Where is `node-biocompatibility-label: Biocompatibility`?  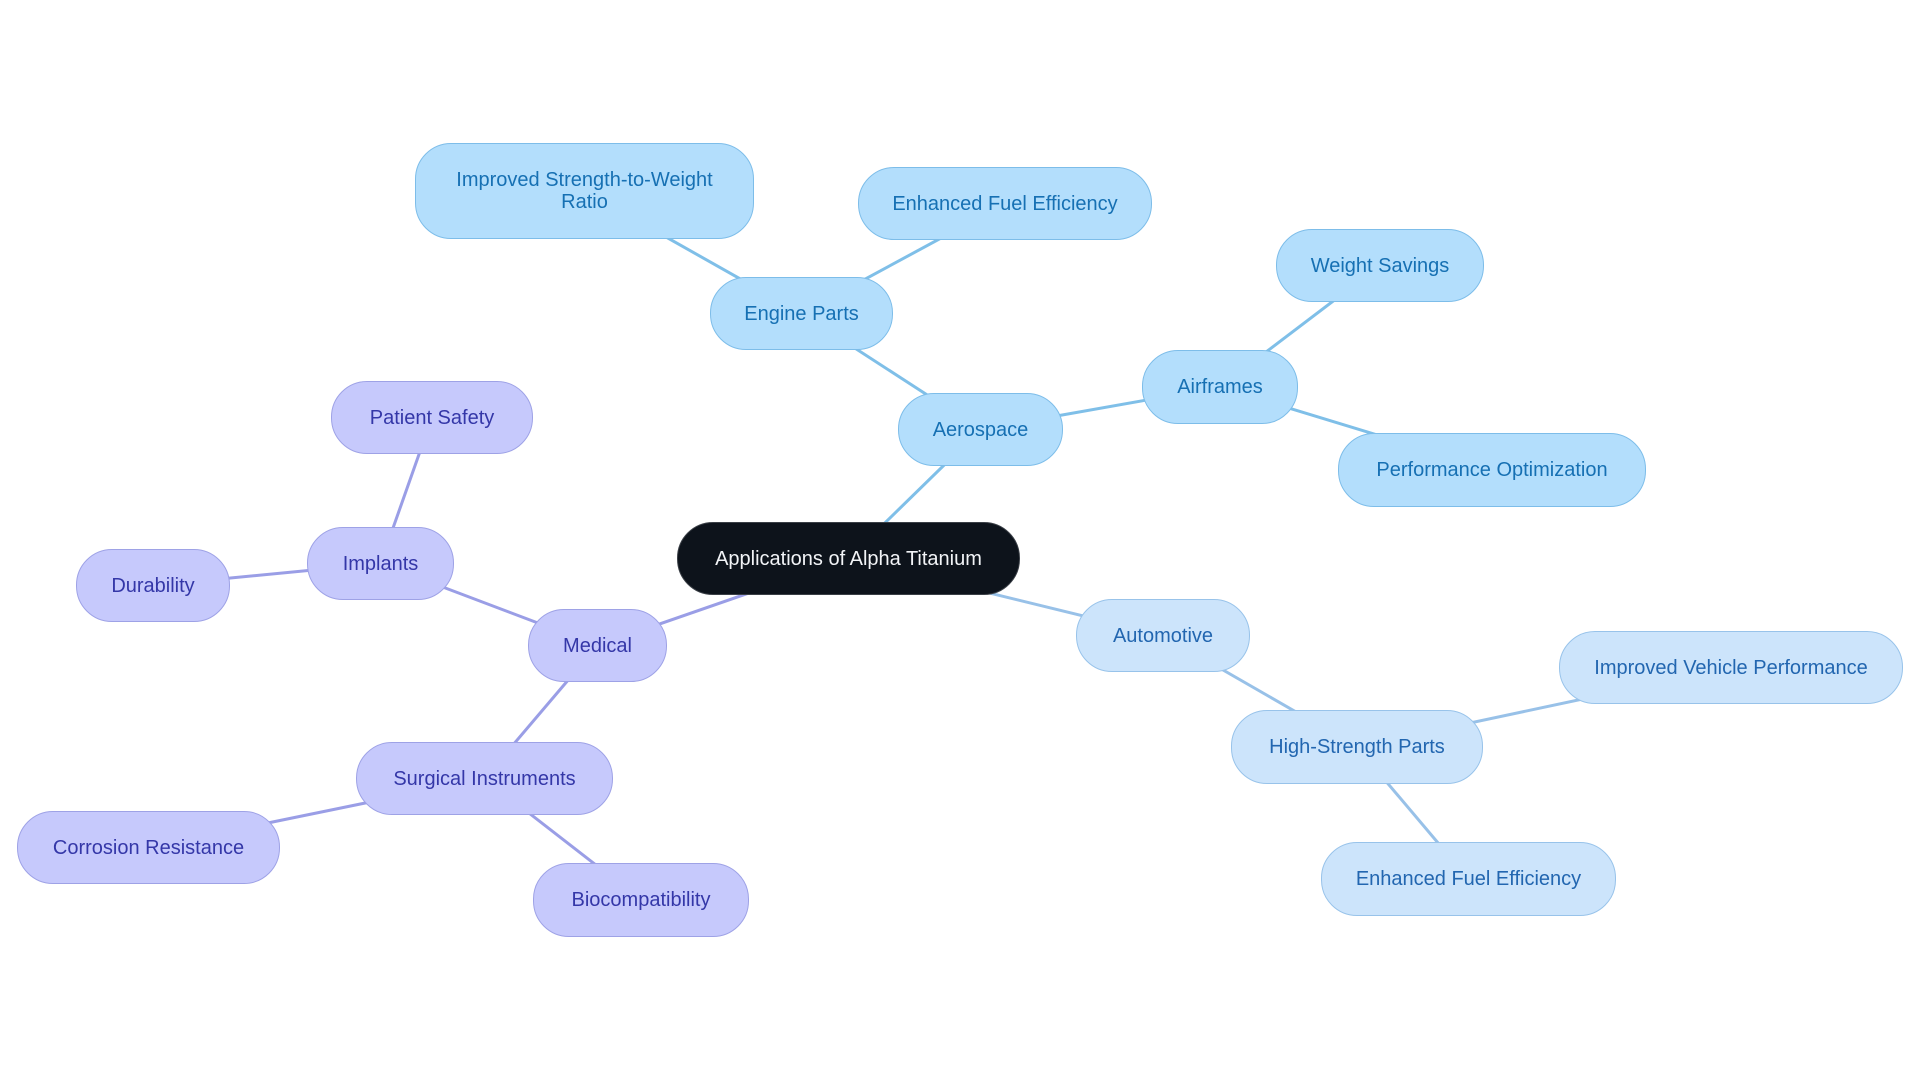 node-biocompatibility-label: Biocompatibility is located at coordinates (641, 900).